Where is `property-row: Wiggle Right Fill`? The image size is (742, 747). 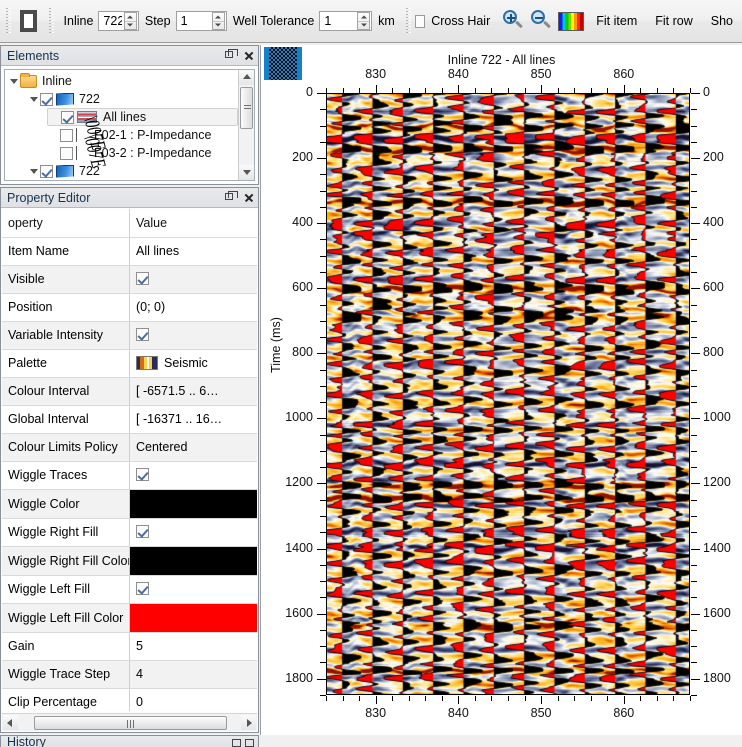
property-row: Wiggle Right Fill is located at coordinates (129, 532).